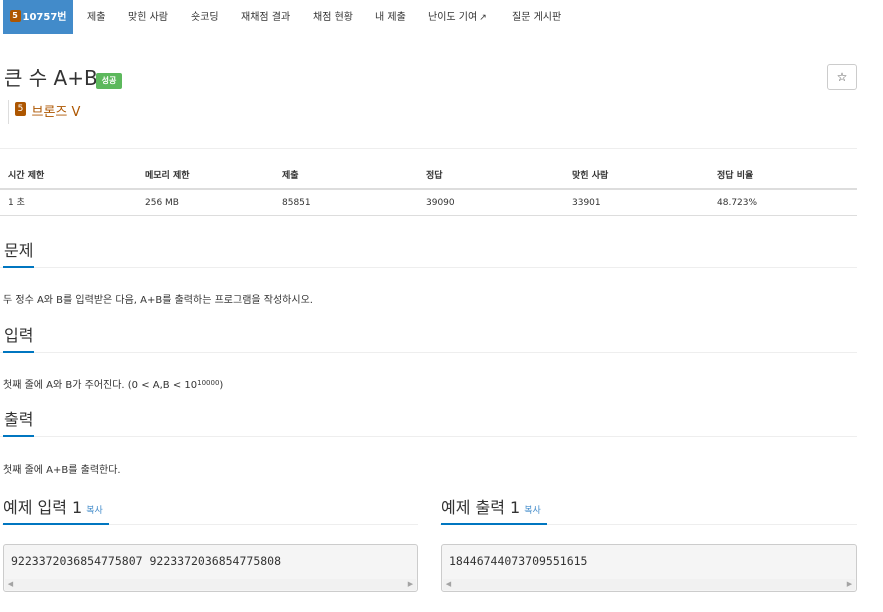 Image resolution: width=883 pixels, height=612 pixels. I want to click on page-title: 큰 수 A+B, so click(51, 78).